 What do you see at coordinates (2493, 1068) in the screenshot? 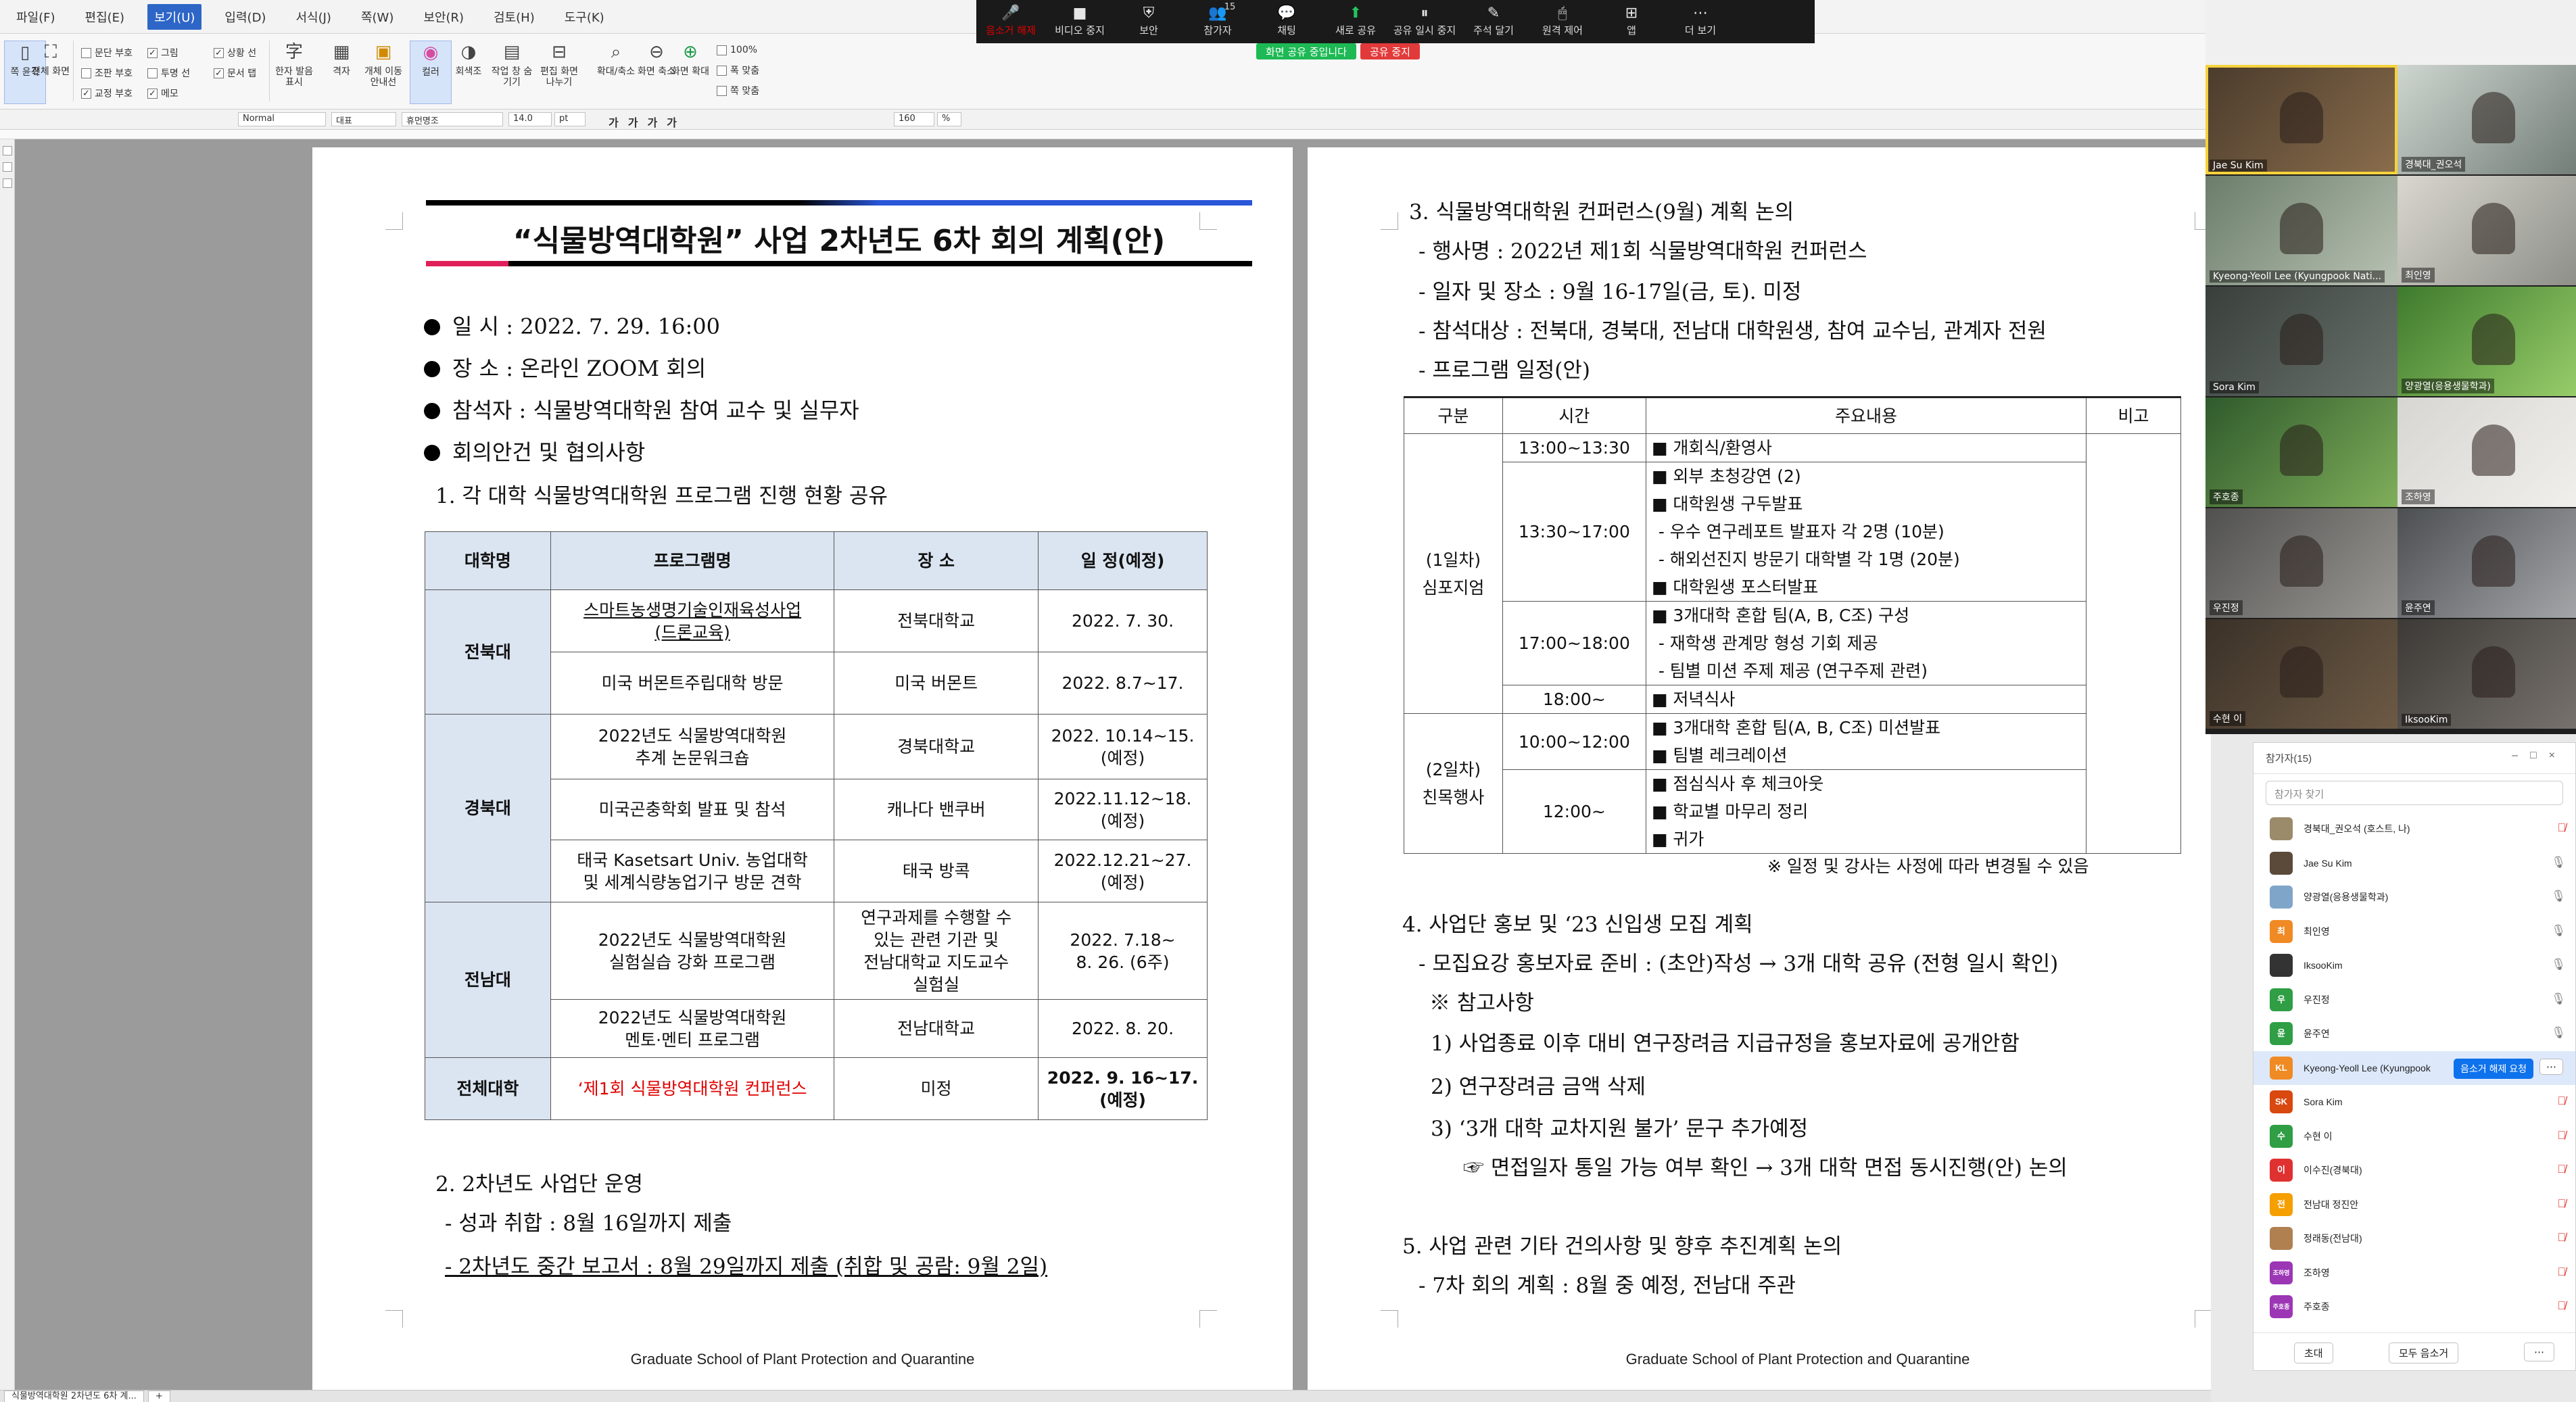
I see `request-unmute-button: 음소거 해제 요청` at bounding box center [2493, 1068].